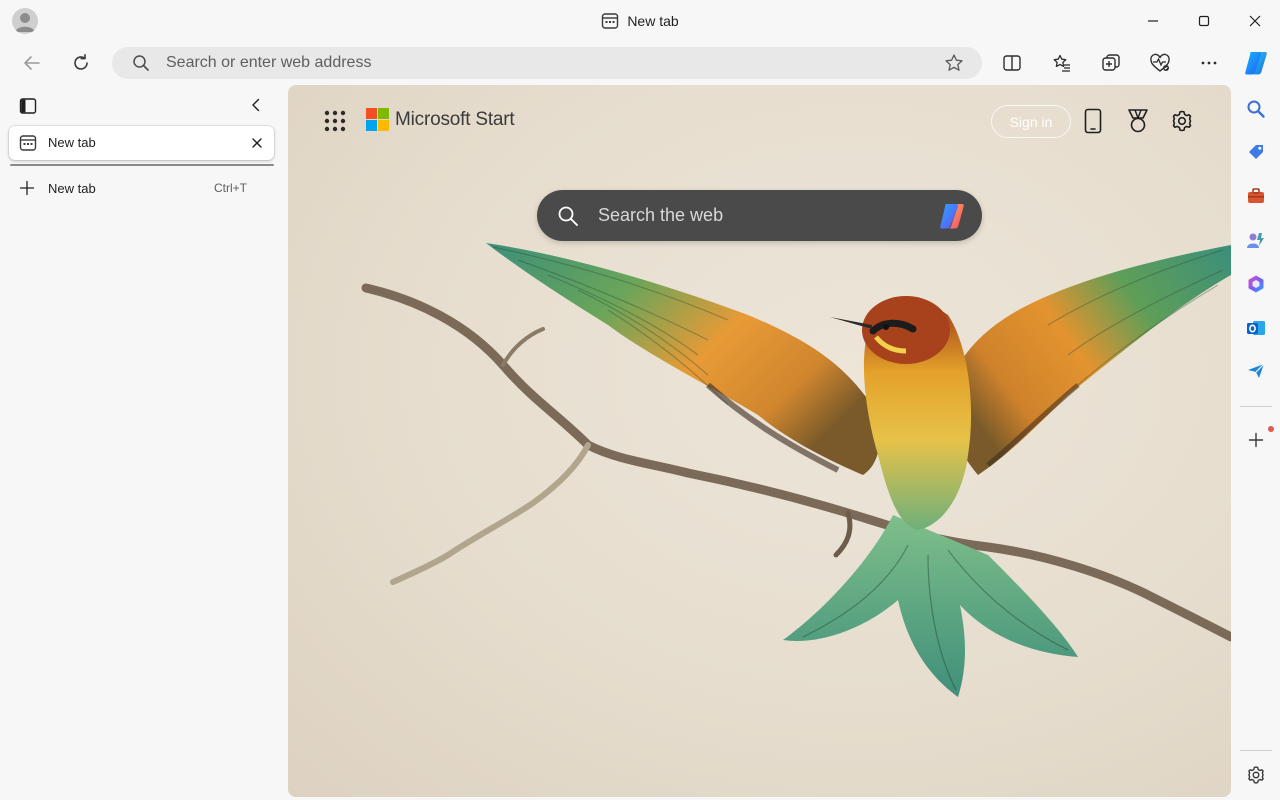 Image resolution: width=1280 pixels, height=800 pixels. I want to click on chevron-left-icon, so click(256, 105).